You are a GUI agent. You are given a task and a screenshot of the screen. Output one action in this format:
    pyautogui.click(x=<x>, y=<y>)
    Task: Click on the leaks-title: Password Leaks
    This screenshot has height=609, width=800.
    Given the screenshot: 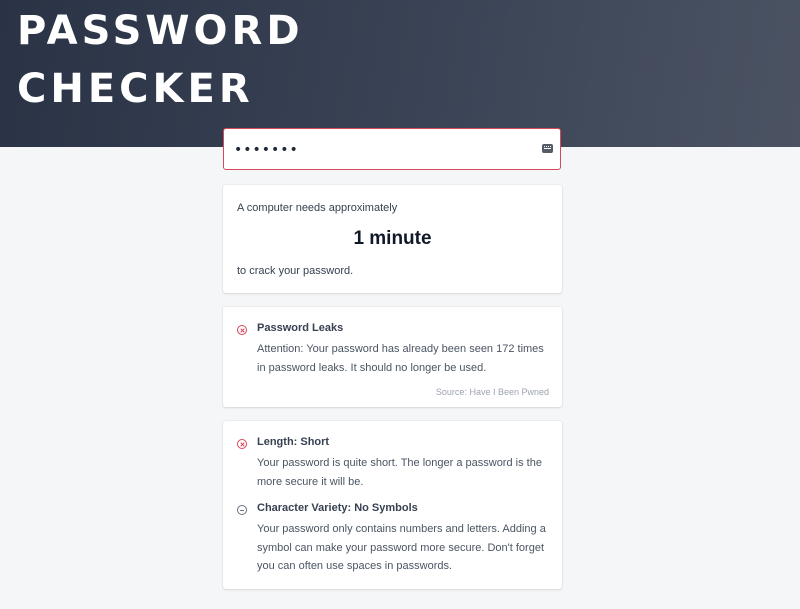 What is the action you would take?
    pyautogui.click(x=300, y=328)
    